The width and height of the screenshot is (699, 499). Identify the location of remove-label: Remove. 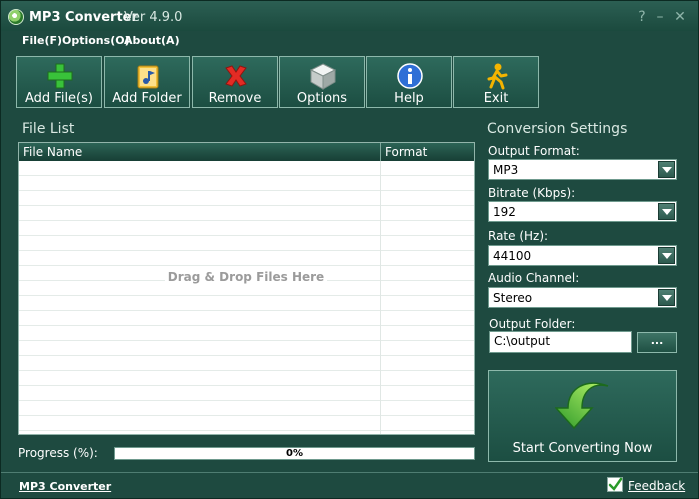
(235, 98).